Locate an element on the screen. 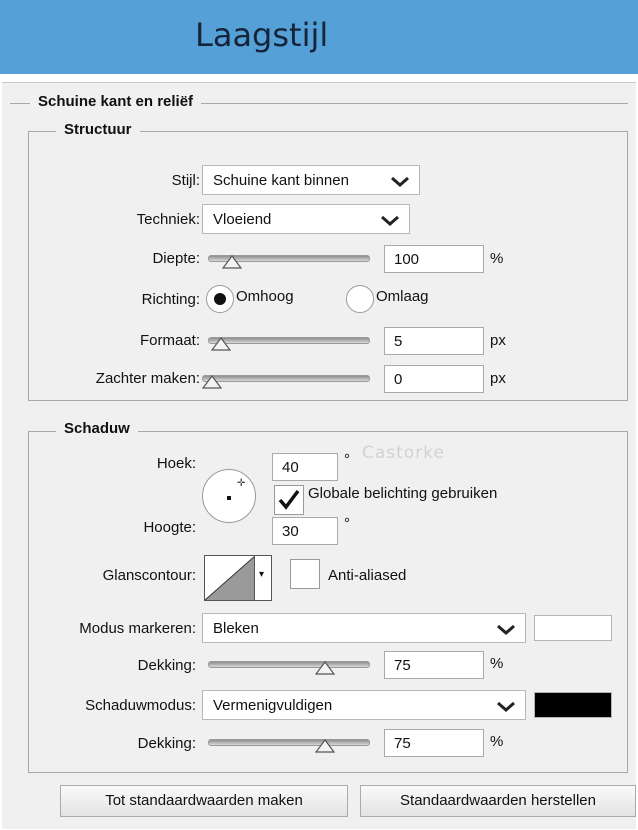 The height and width of the screenshot is (830, 638). technique-label: Techniek: is located at coordinates (168, 219).